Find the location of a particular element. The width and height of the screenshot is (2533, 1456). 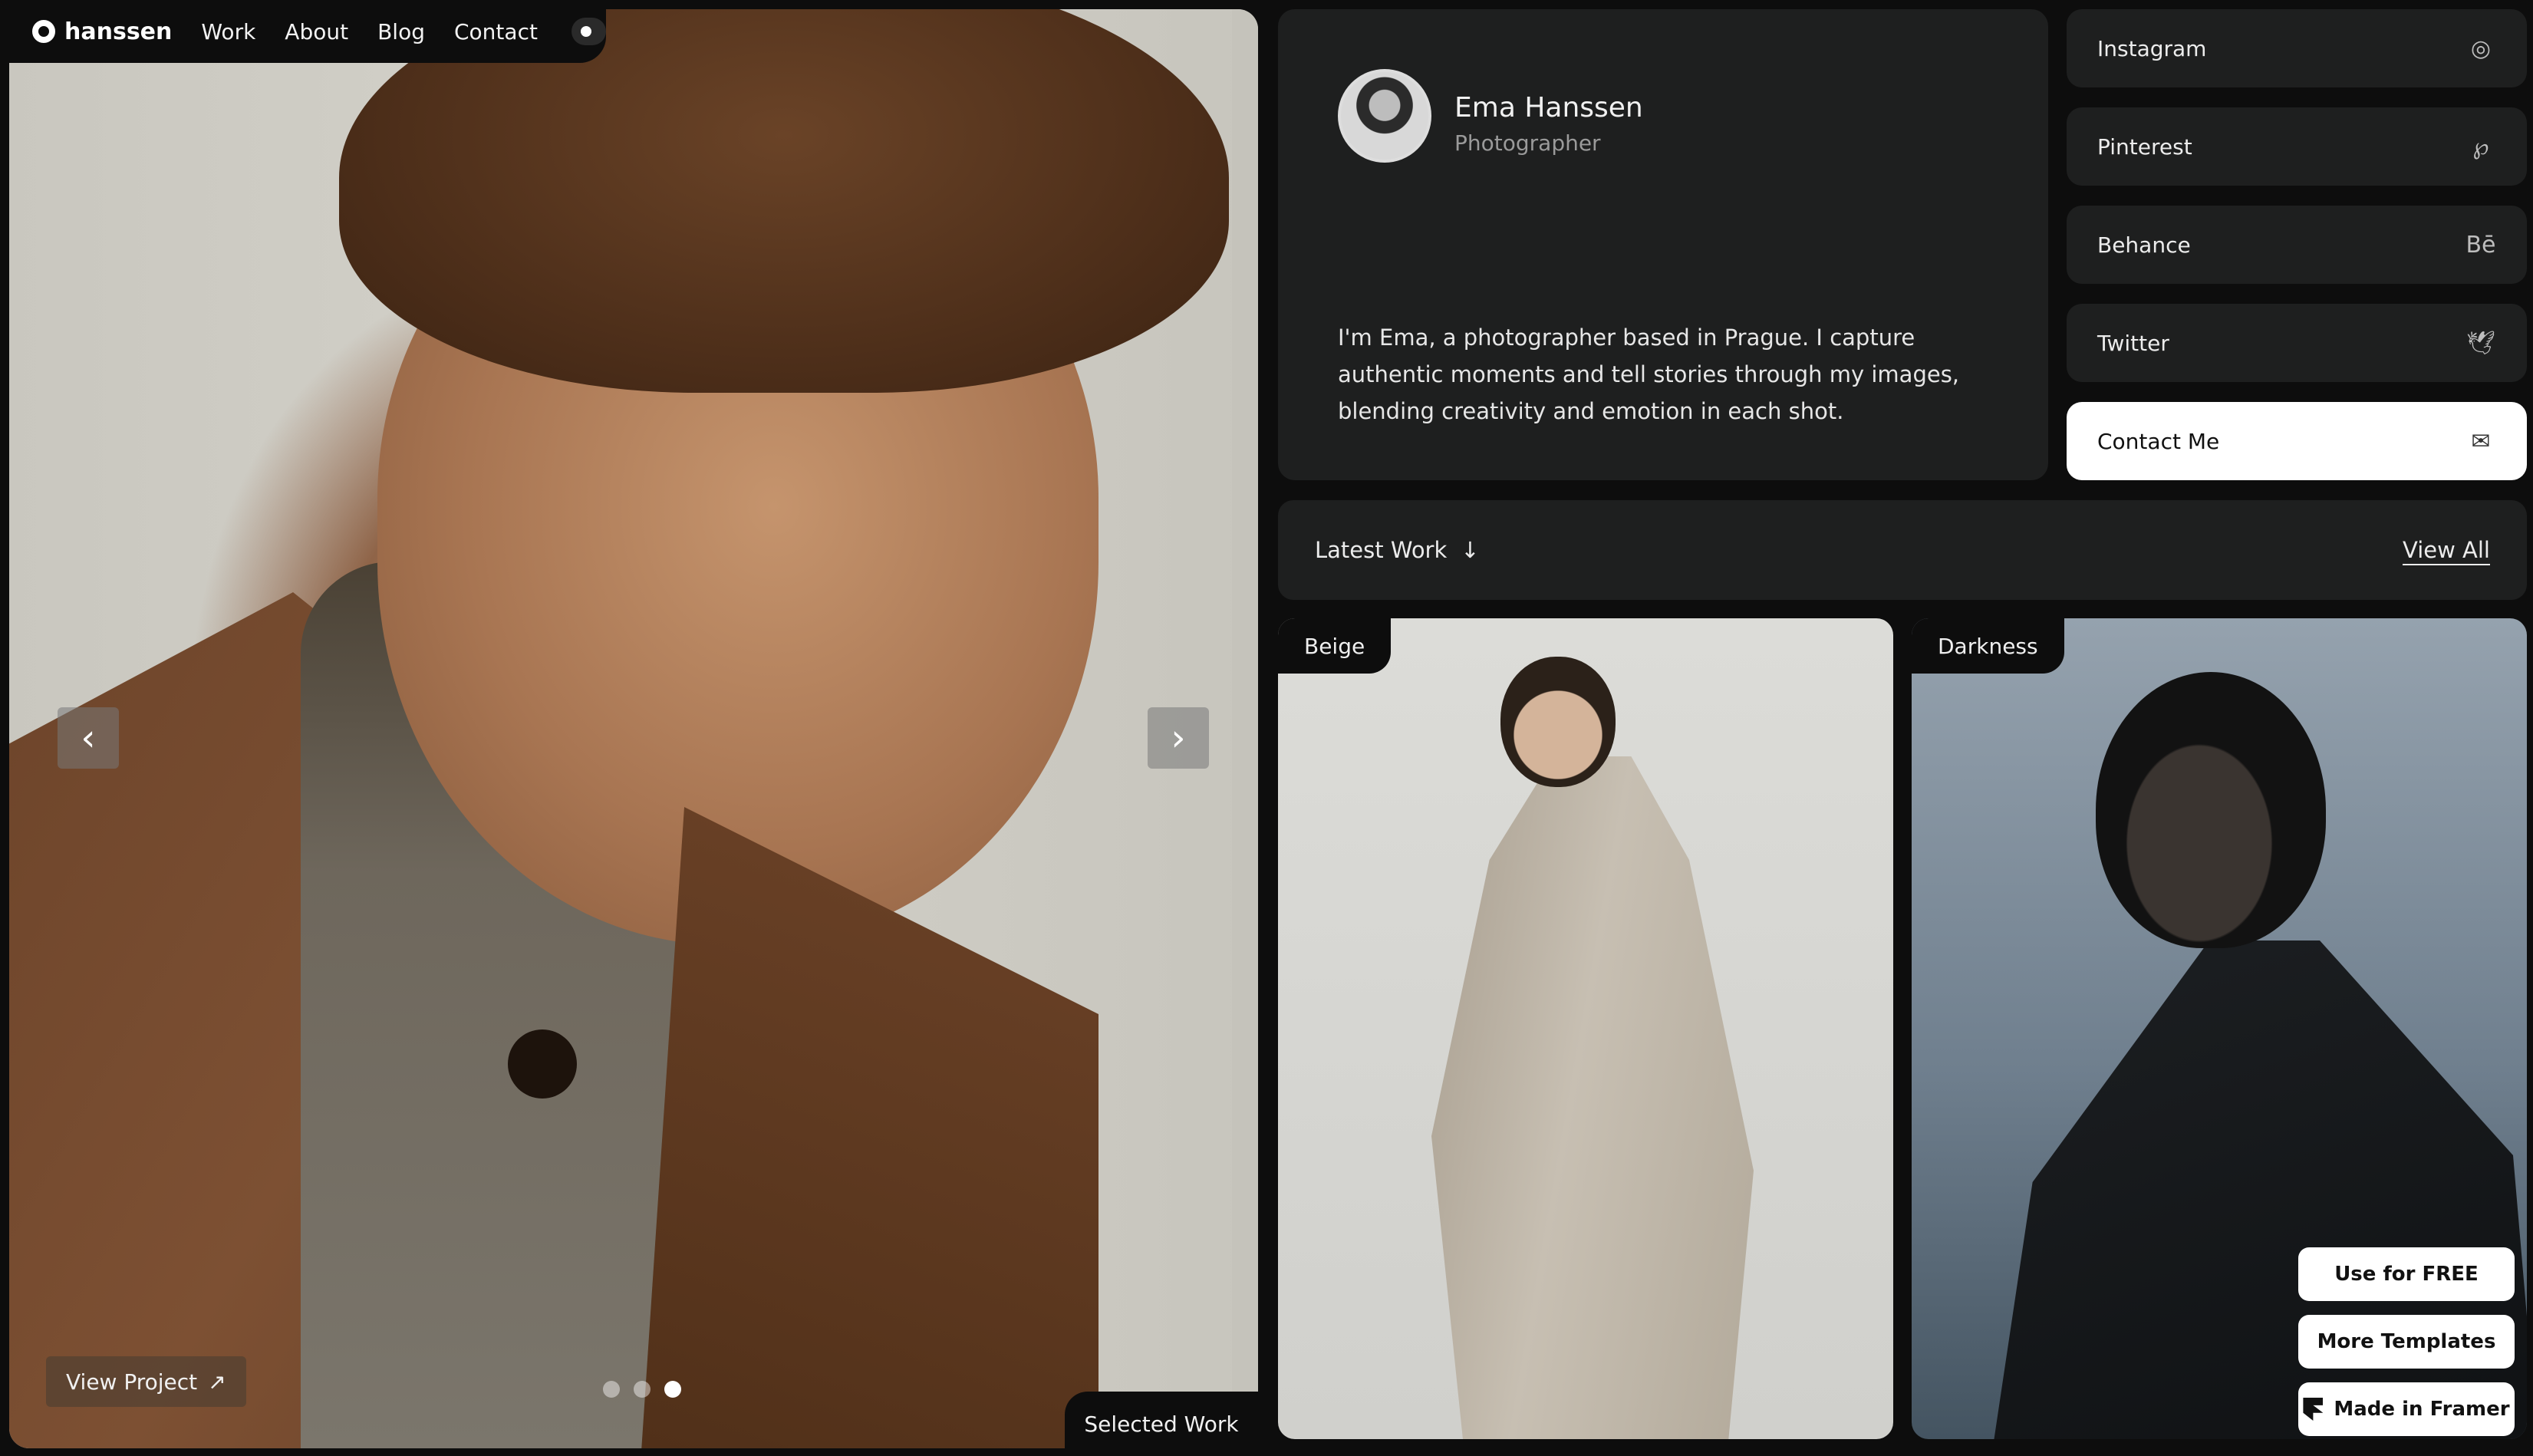

next-slide-button: › is located at coordinates (1178, 738).